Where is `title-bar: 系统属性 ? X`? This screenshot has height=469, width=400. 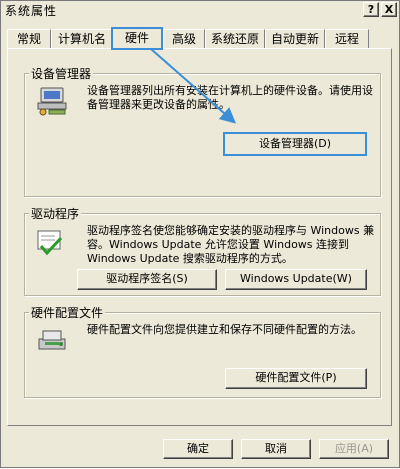 title-bar: 系统属性 ? X is located at coordinates (200, 10).